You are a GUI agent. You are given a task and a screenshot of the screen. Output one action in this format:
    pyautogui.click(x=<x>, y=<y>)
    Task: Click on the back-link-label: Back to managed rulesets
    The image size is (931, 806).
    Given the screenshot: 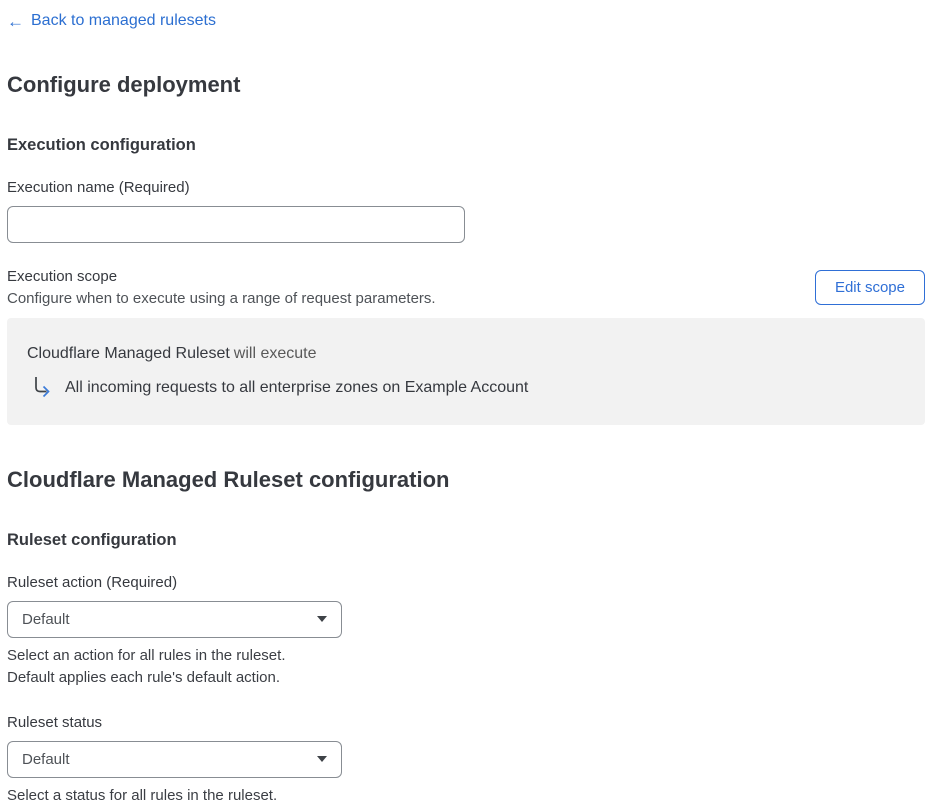 What is the action you would take?
    pyautogui.click(x=123, y=20)
    